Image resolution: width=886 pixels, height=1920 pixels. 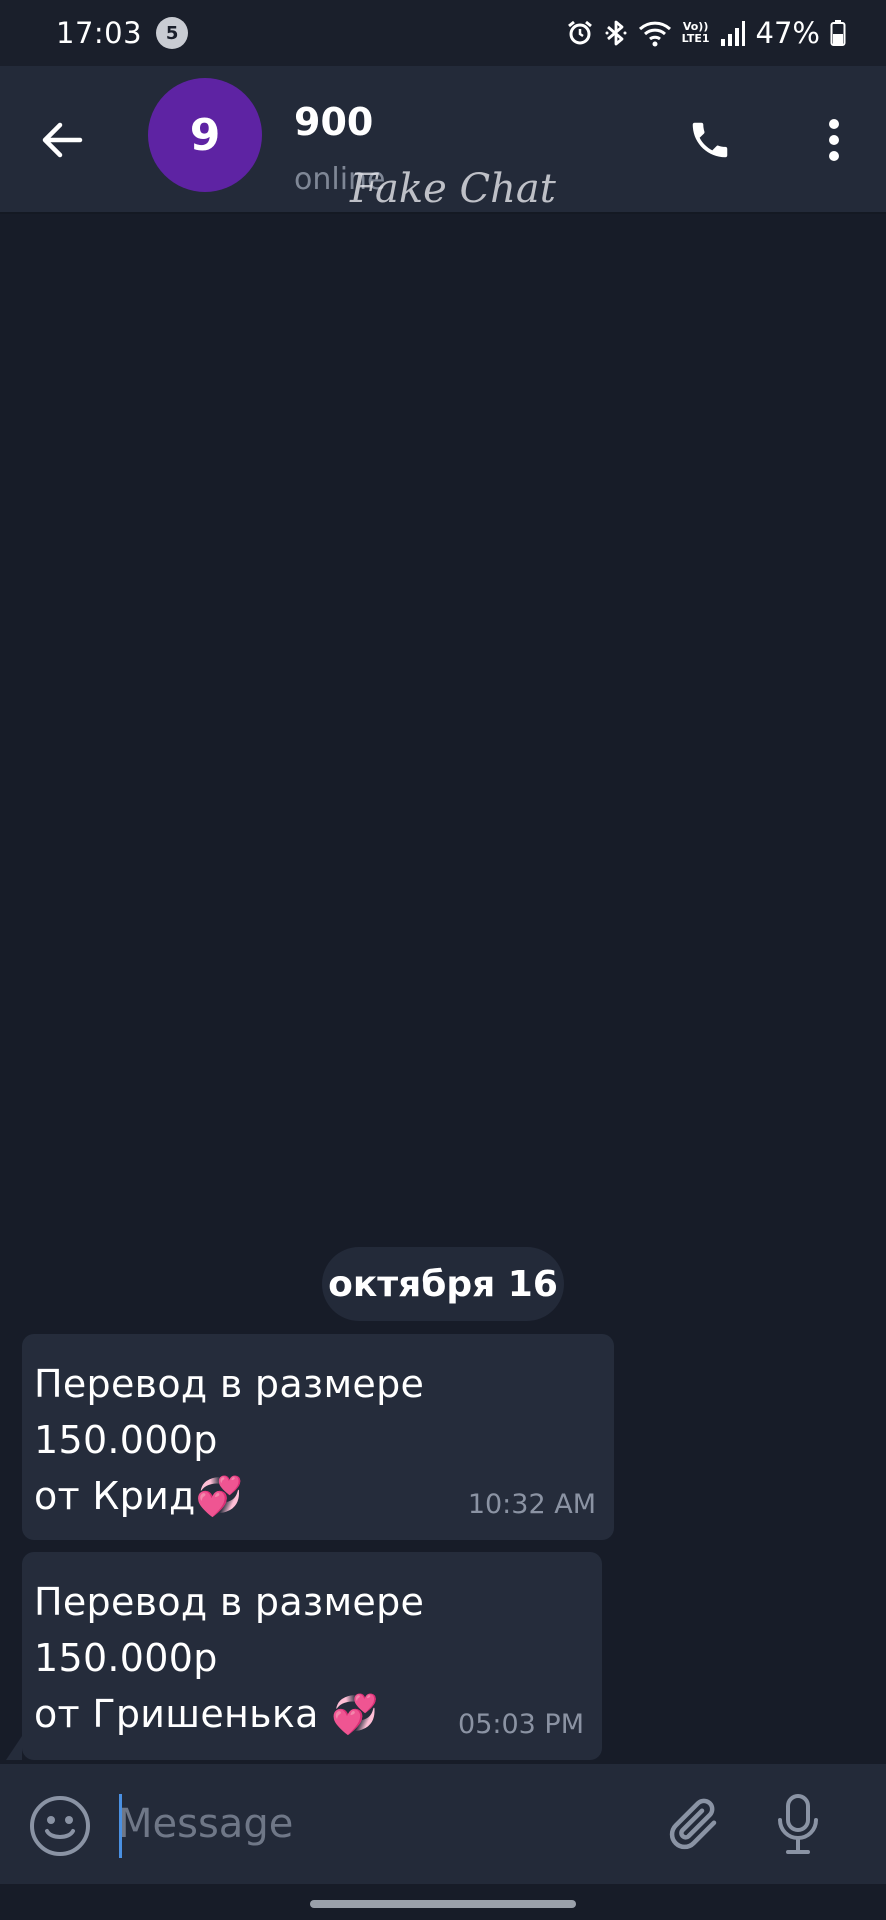 I want to click on attach-button, so click(x=694, y=1824).